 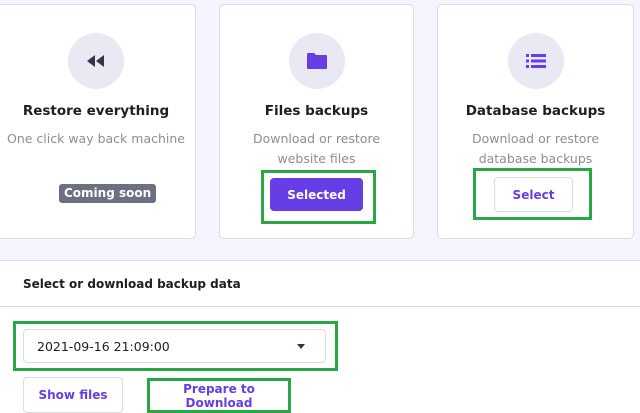 I want to click on card-description: Download or restore website files, so click(x=316, y=148).